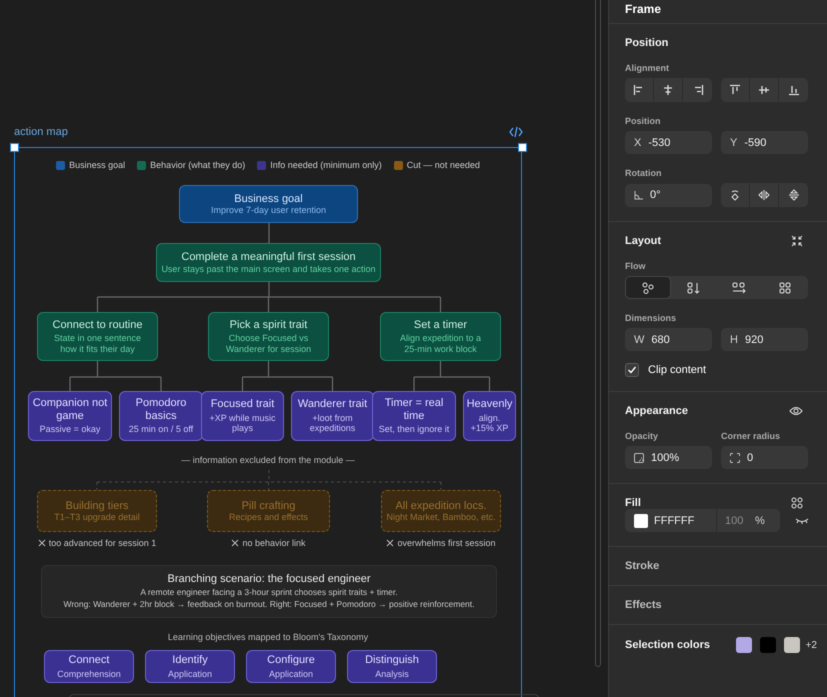  I want to click on field-label: Rotation, so click(643, 173).